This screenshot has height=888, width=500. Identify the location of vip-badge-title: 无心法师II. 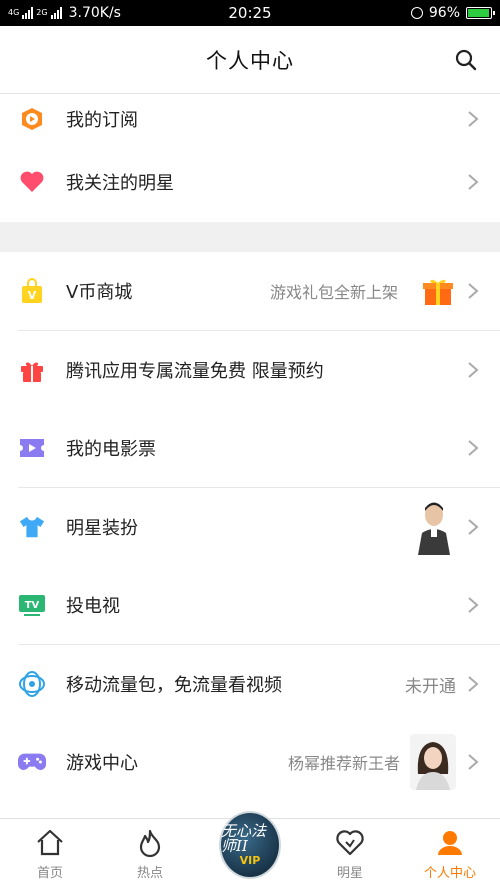
(244, 838).